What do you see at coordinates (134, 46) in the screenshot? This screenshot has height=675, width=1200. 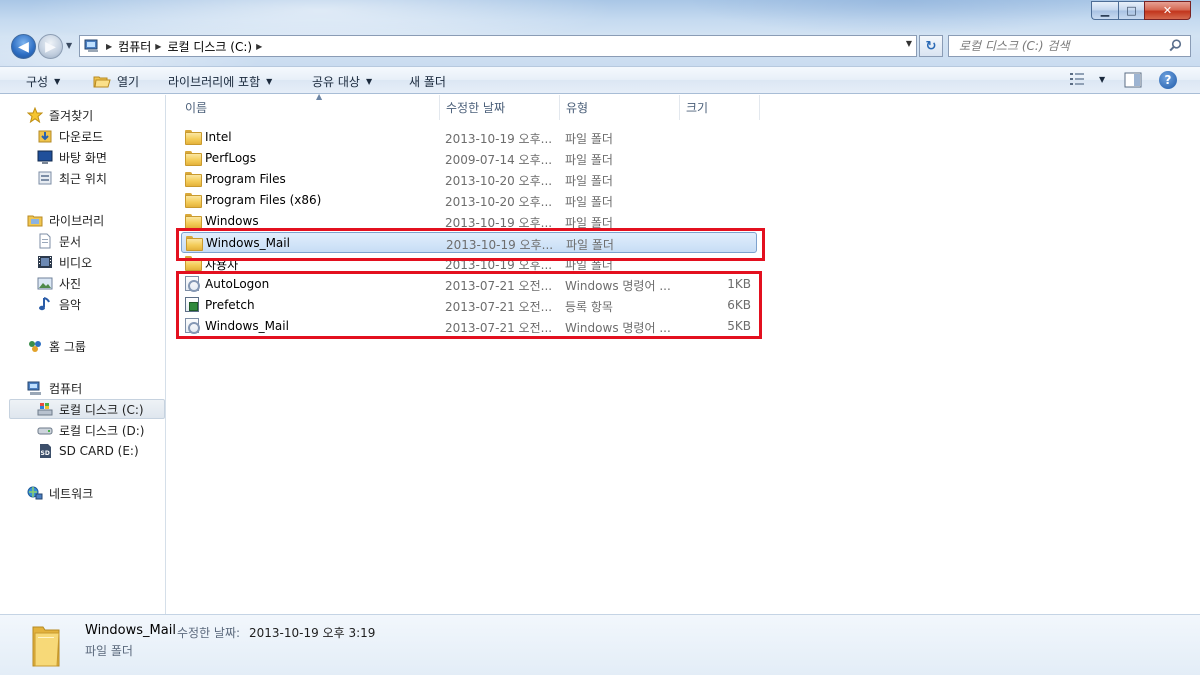 I see `breadcrumb-computer: 컴퓨터` at bounding box center [134, 46].